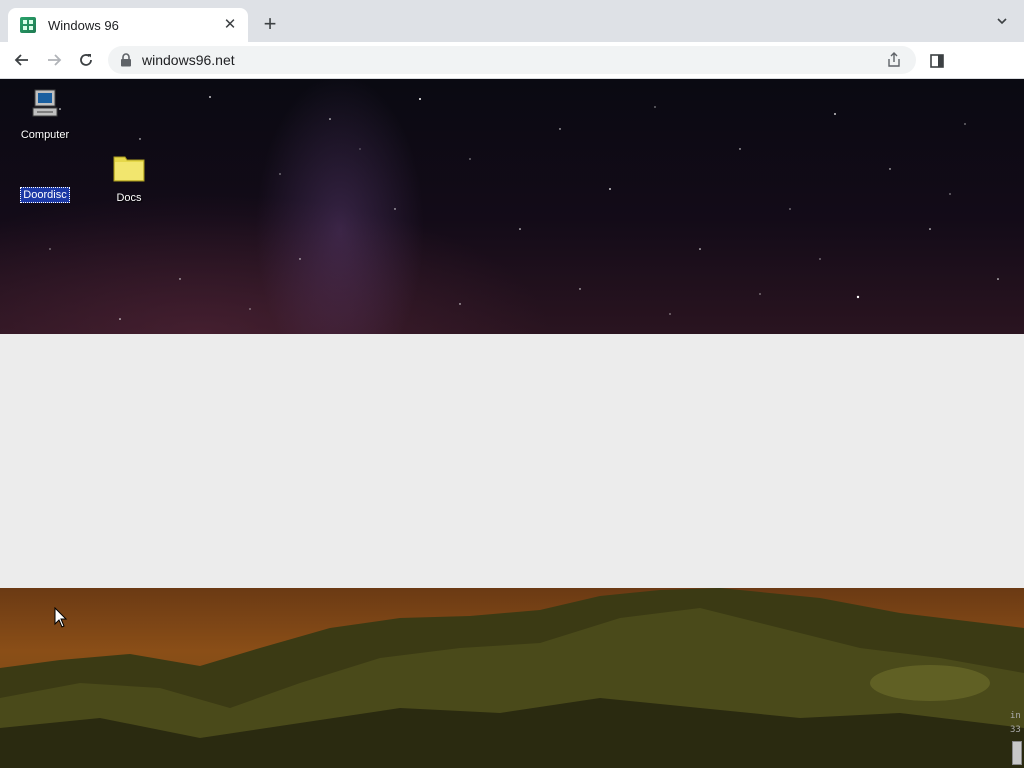 Image resolution: width=1024 pixels, height=768 pixels. I want to click on share-icon, so click(894, 59).